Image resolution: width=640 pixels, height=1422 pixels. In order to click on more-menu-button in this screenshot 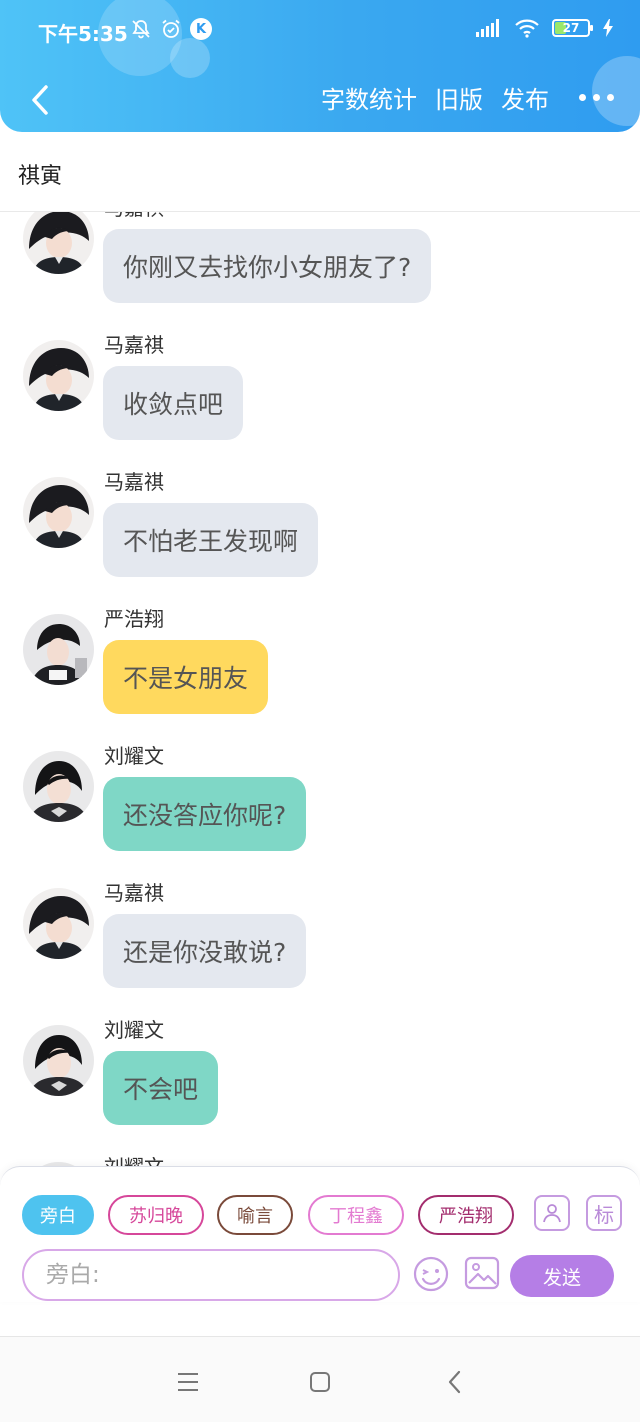, I will do `click(590, 97)`.